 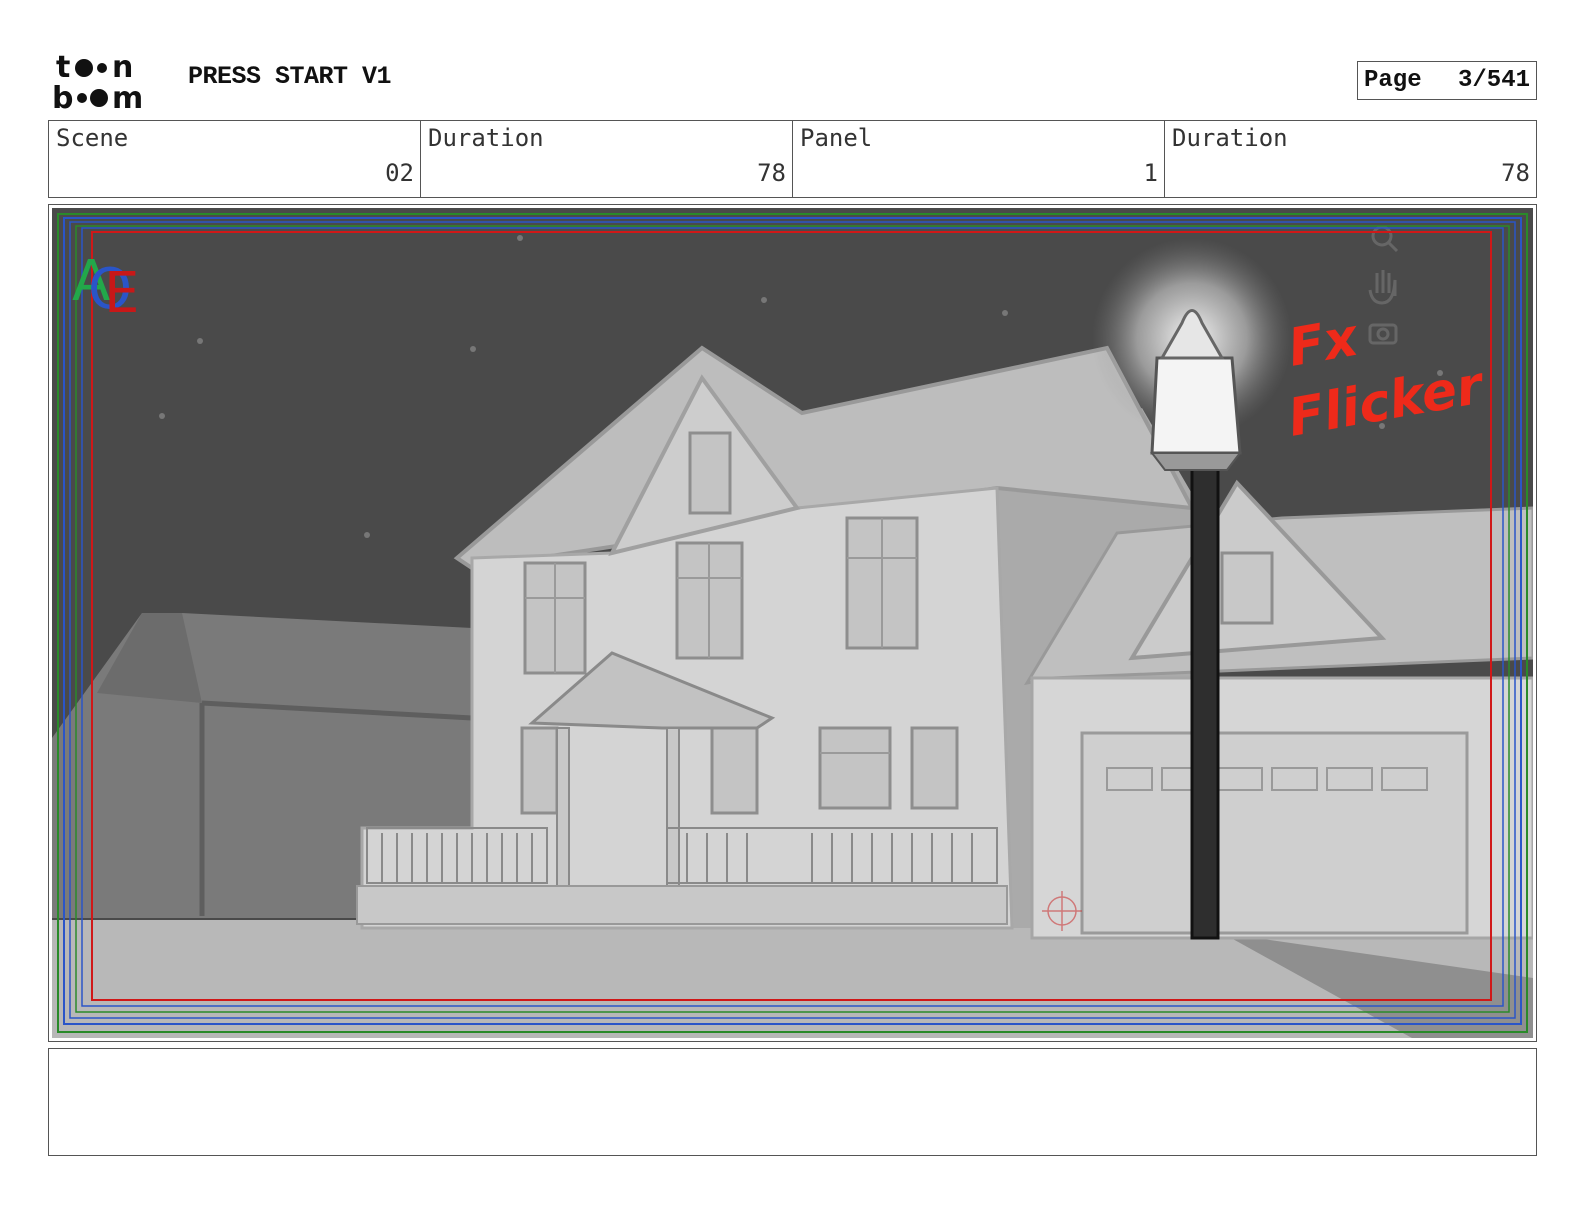 I want to click on page-label: Page, so click(x=1393, y=80).